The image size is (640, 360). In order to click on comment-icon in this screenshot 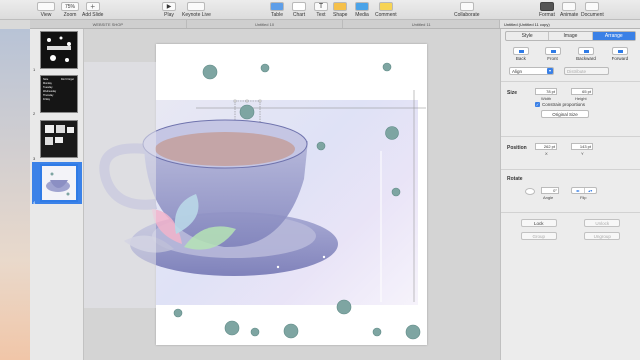, I will do `click(385, 6)`.